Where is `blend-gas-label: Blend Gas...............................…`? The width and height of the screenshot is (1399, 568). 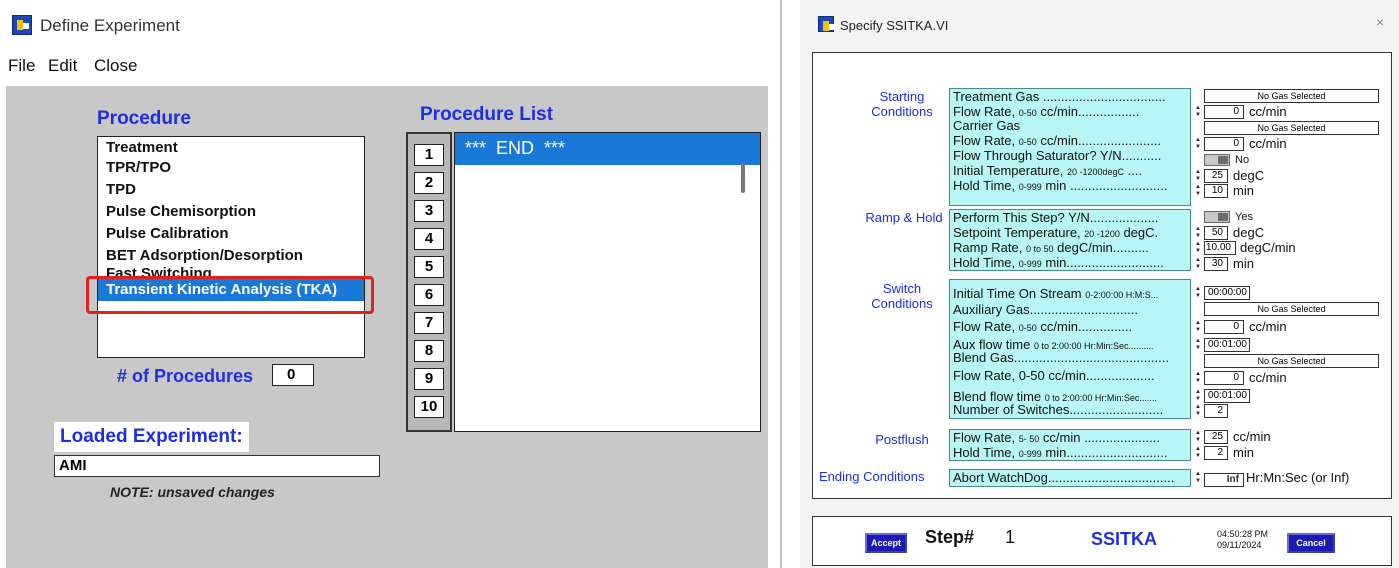
blend-gas-label: Blend Gas...............................… is located at coordinates (1061, 357).